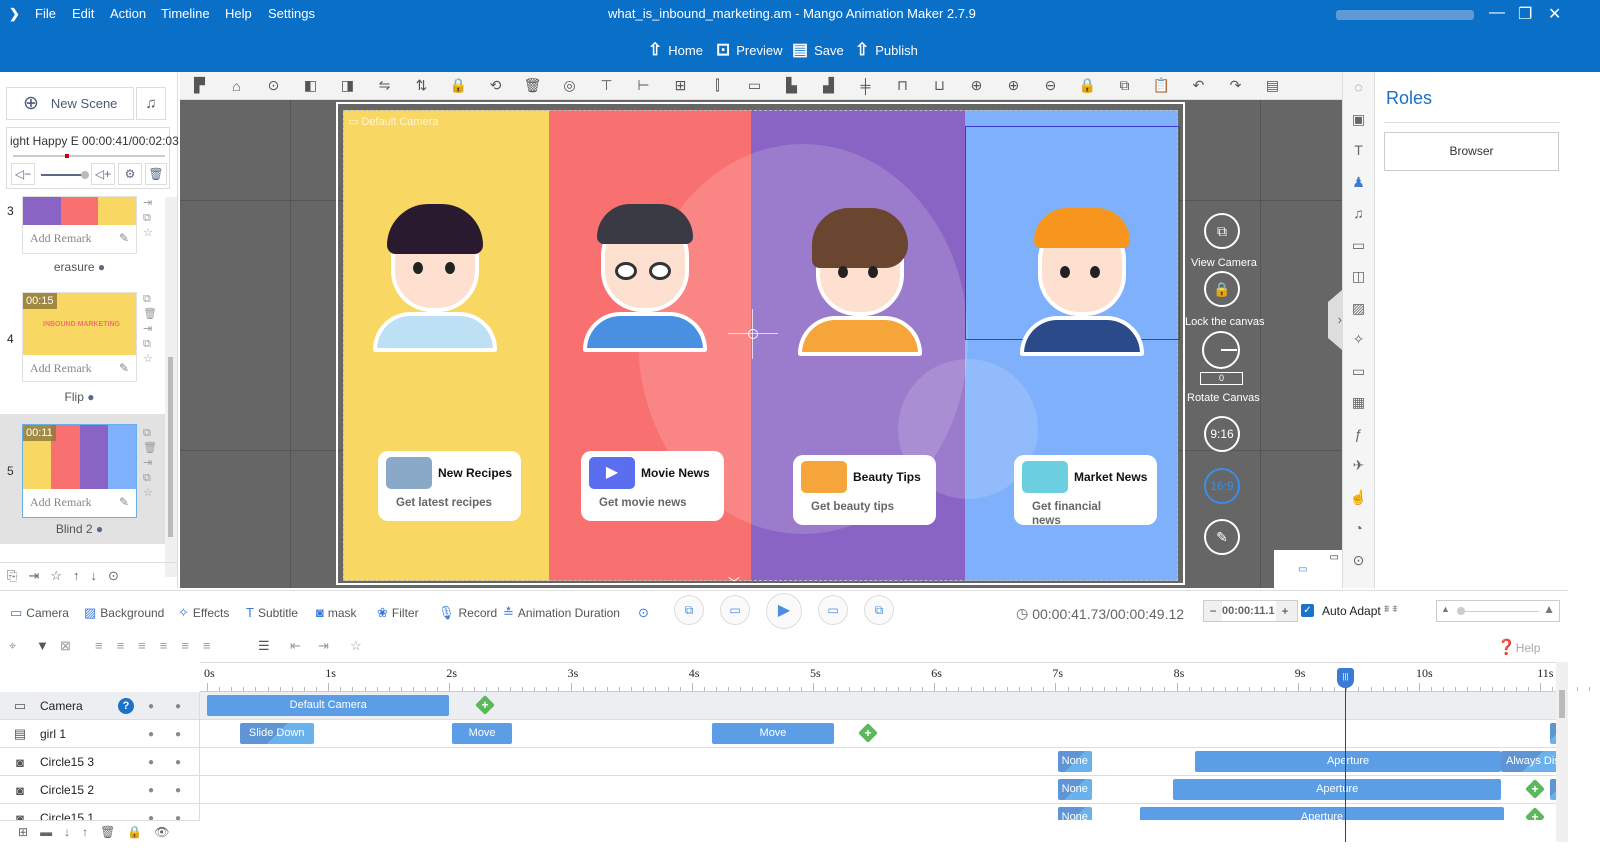  What do you see at coordinates (238, 13) in the screenshot?
I see `menu-help: Help` at bounding box center [238, 13].